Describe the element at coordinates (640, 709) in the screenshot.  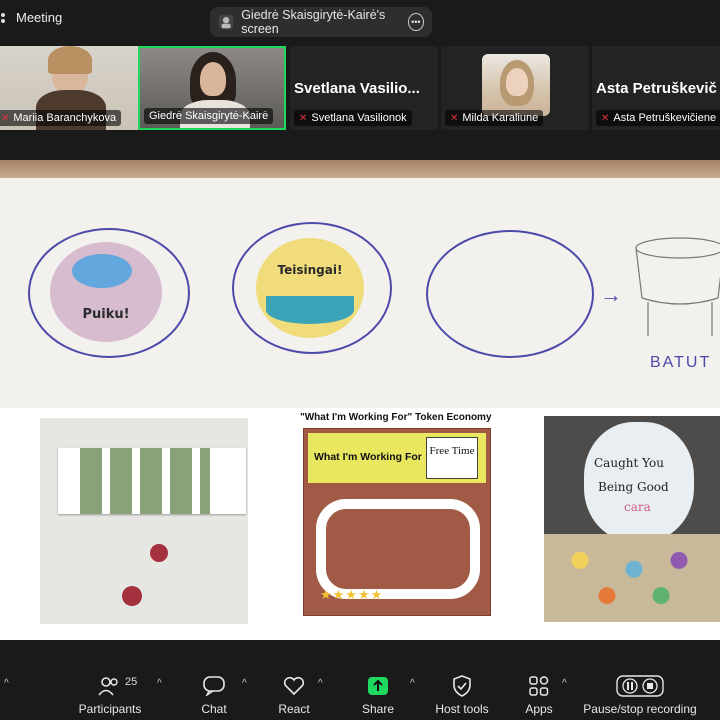
I see `recording-label: Pause/stop recording` at that location.